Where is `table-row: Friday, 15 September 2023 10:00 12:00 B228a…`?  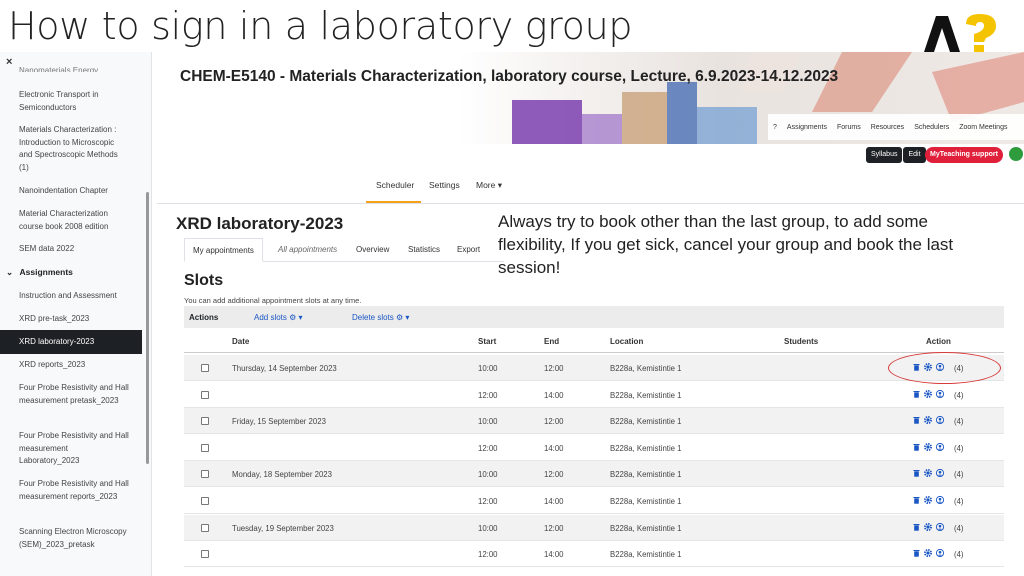 table-row: Friday, 15 September 2023 10:00 12:00 B228a… is located at coordinates (594, 421).